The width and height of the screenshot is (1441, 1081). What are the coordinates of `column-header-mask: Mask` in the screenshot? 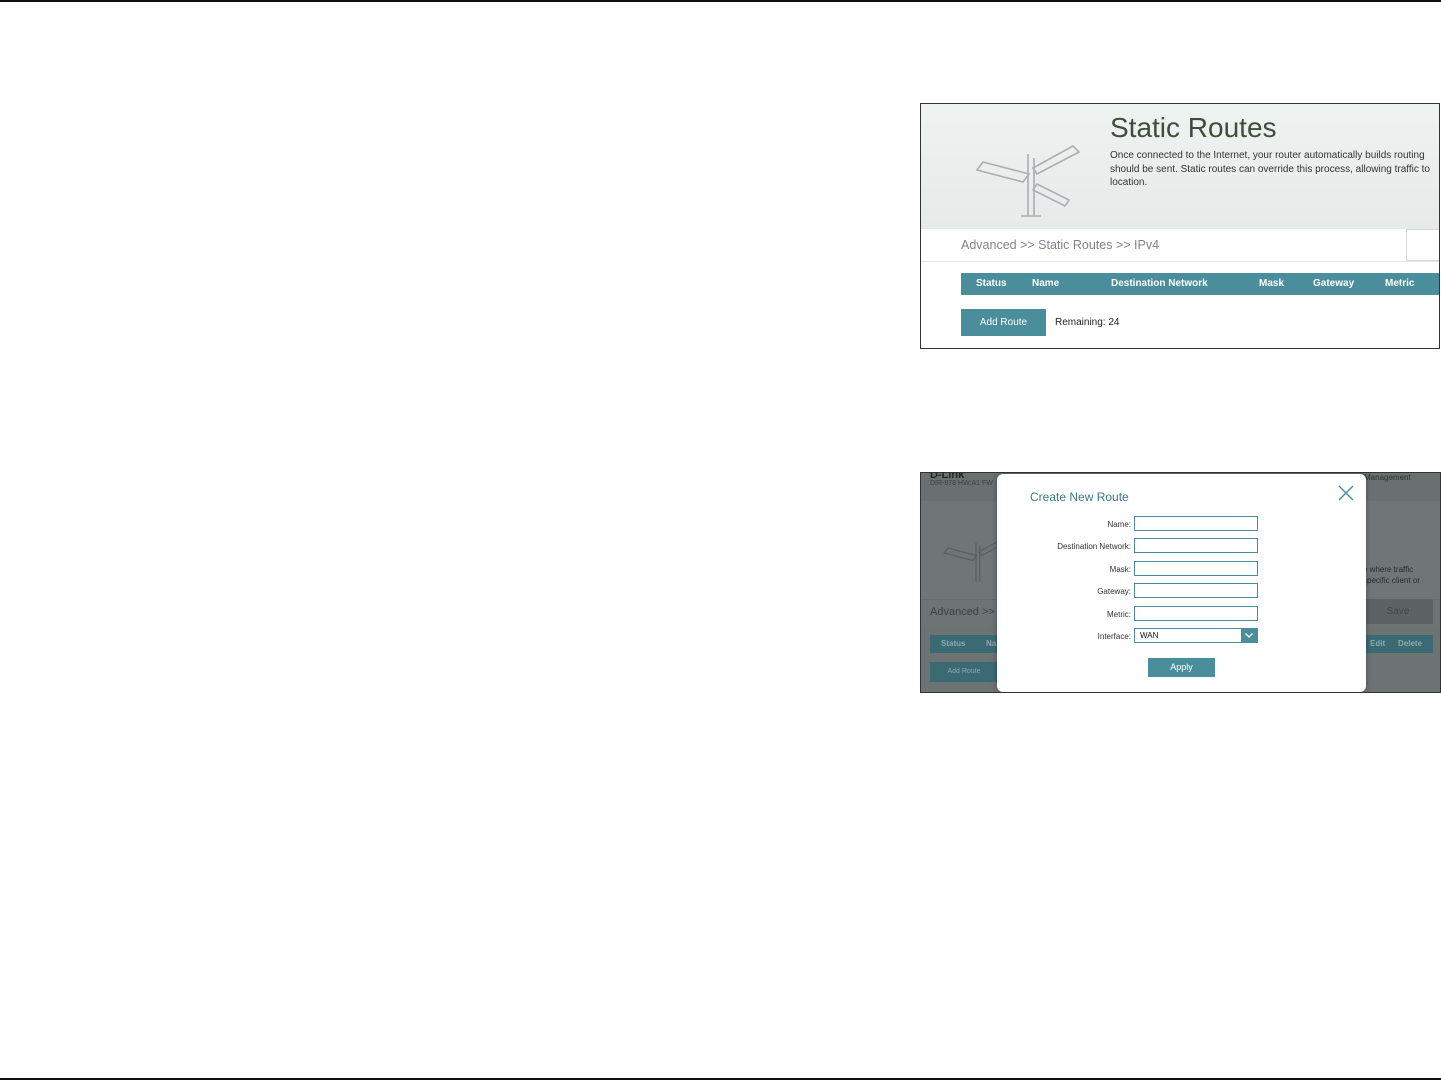 It's located at (1272, 283).